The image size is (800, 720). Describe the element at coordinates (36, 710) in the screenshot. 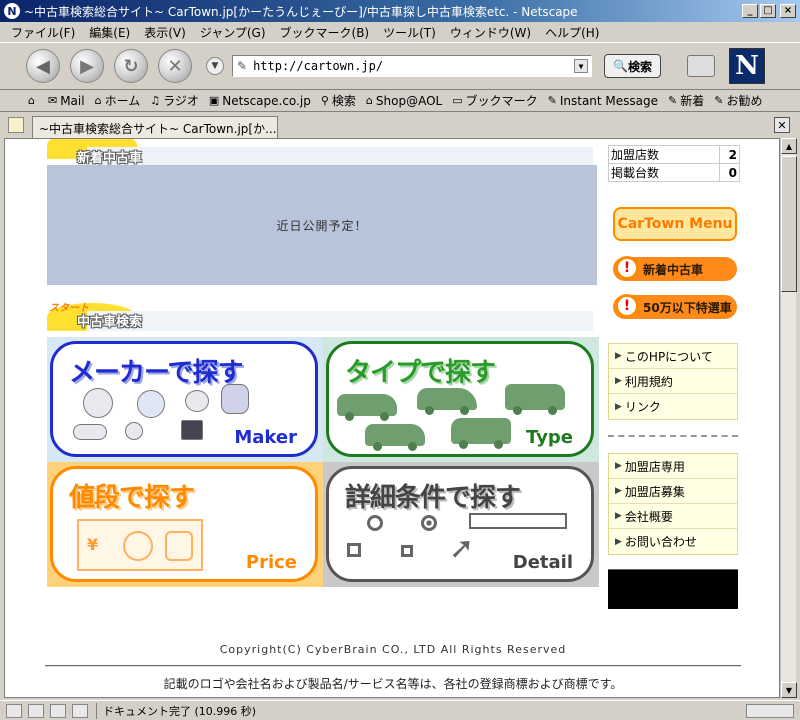

I see `compose-icon` at that location.